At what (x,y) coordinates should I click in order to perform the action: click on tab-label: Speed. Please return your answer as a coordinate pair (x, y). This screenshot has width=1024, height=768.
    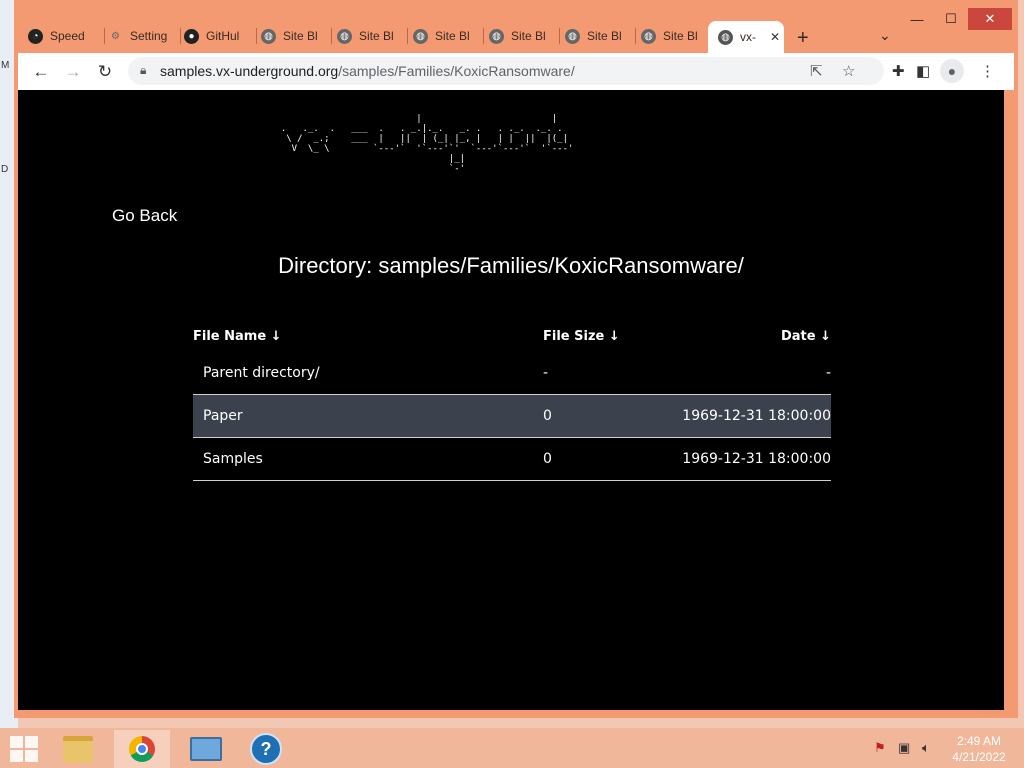
    Looking at the image, I should click on (67, 36).